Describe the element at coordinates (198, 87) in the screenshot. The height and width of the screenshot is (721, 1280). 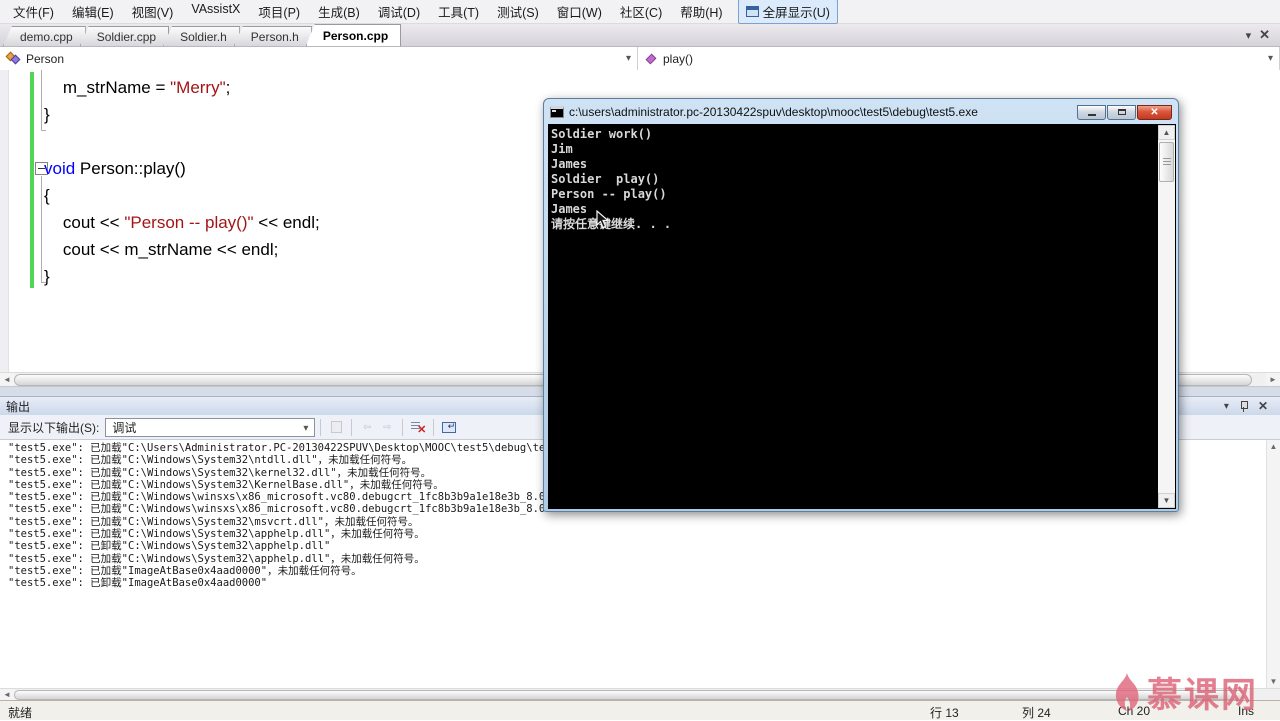
I see `string-token: "Merry"` at that location.